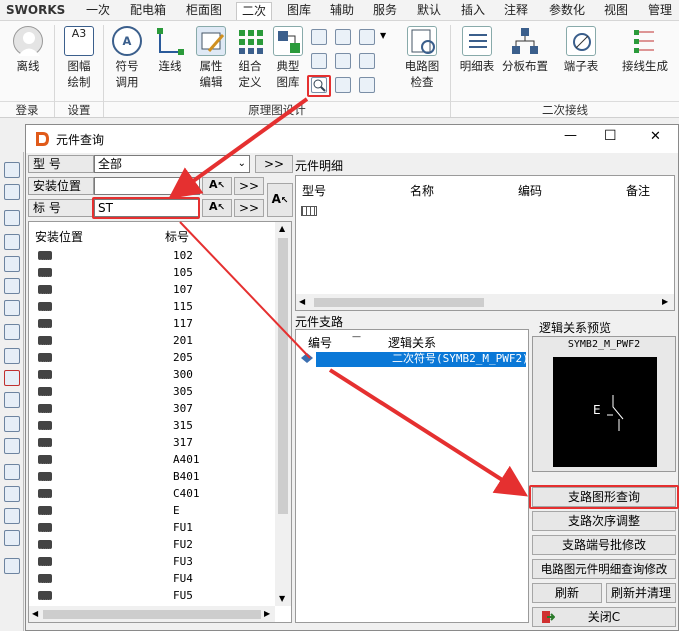  What do you see at coordinates (367, 61) in the screenshot?
I see `bars-icon` at bounding box center [367, 61].